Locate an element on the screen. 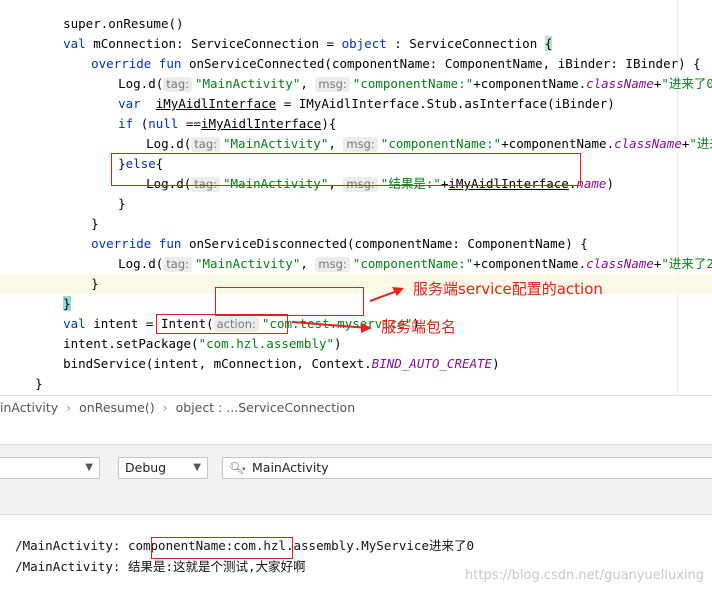 This screenshot has width=712, height=593. arrow-to-action is located at coordinates (386, 294).